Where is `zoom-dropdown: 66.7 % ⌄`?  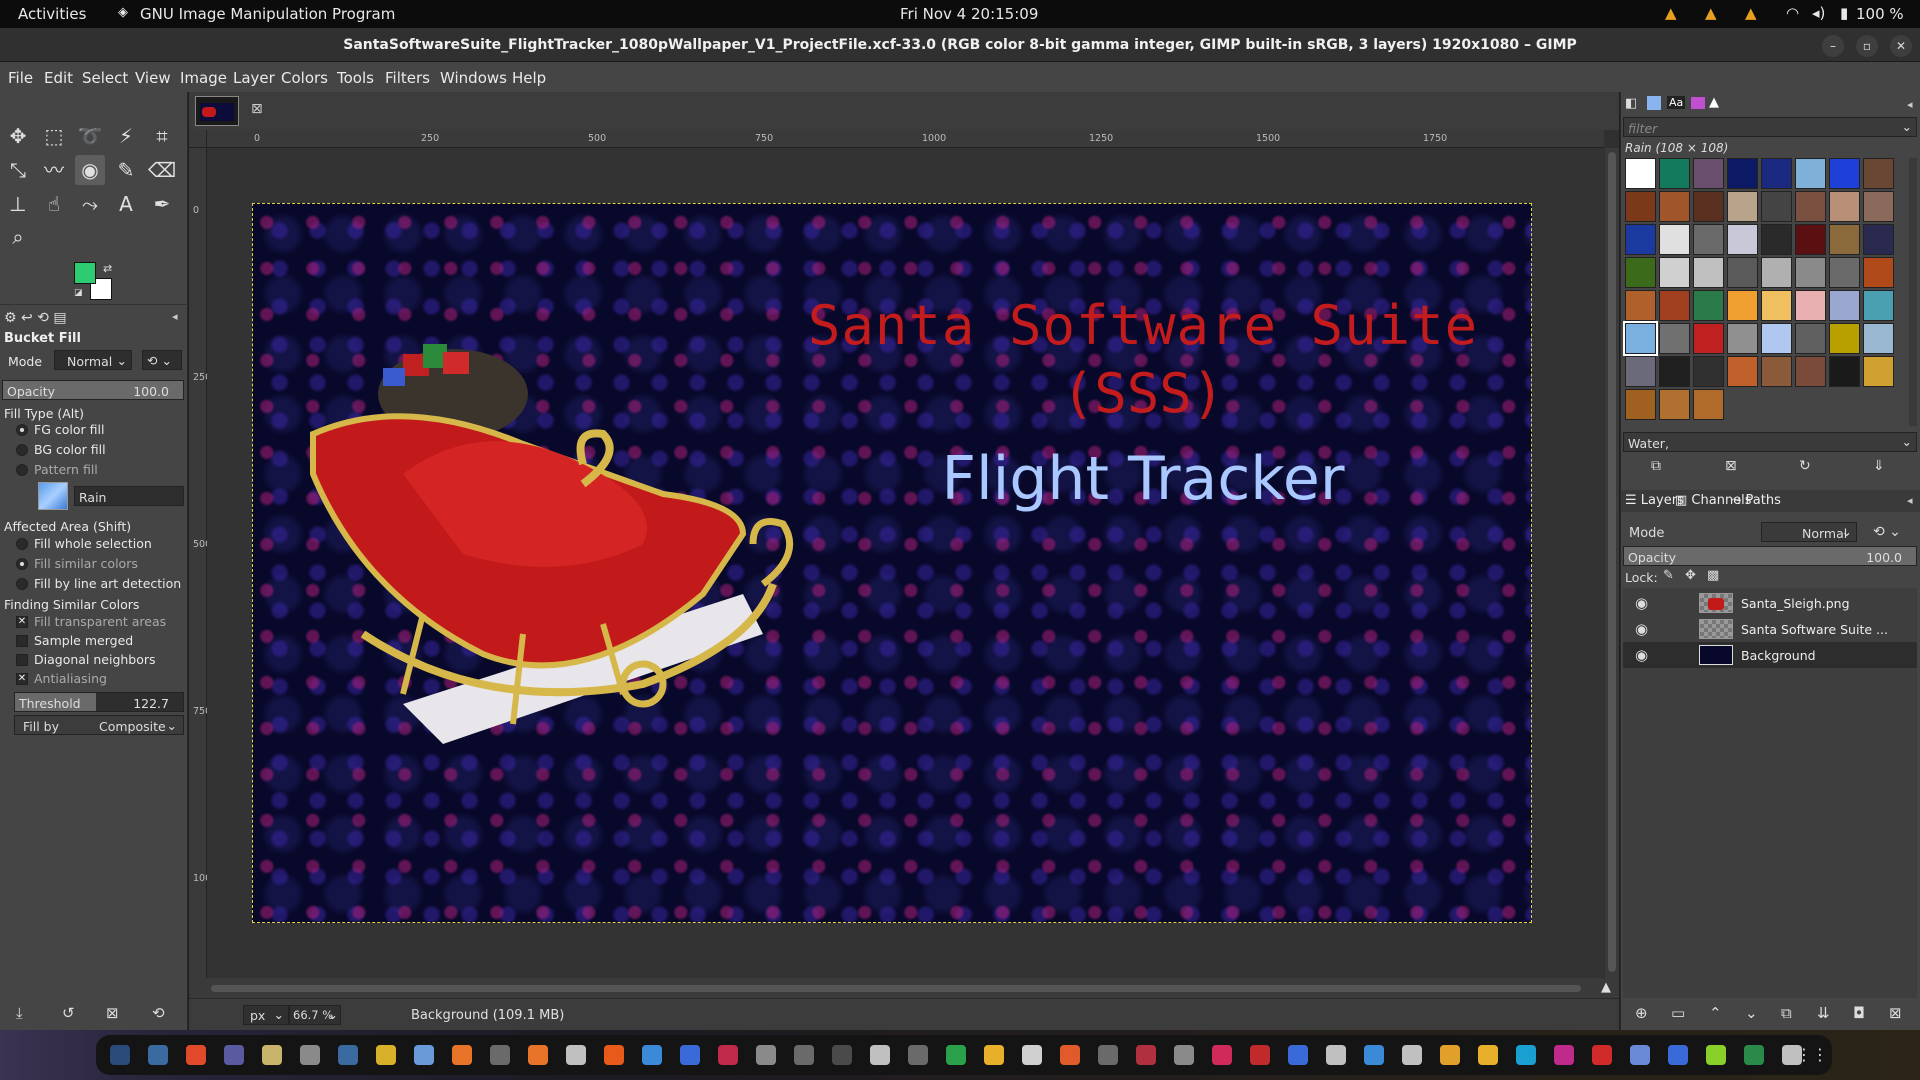 zoom-dropdown: 66.7 % ⌄ is located at coordinates (315, 1015).